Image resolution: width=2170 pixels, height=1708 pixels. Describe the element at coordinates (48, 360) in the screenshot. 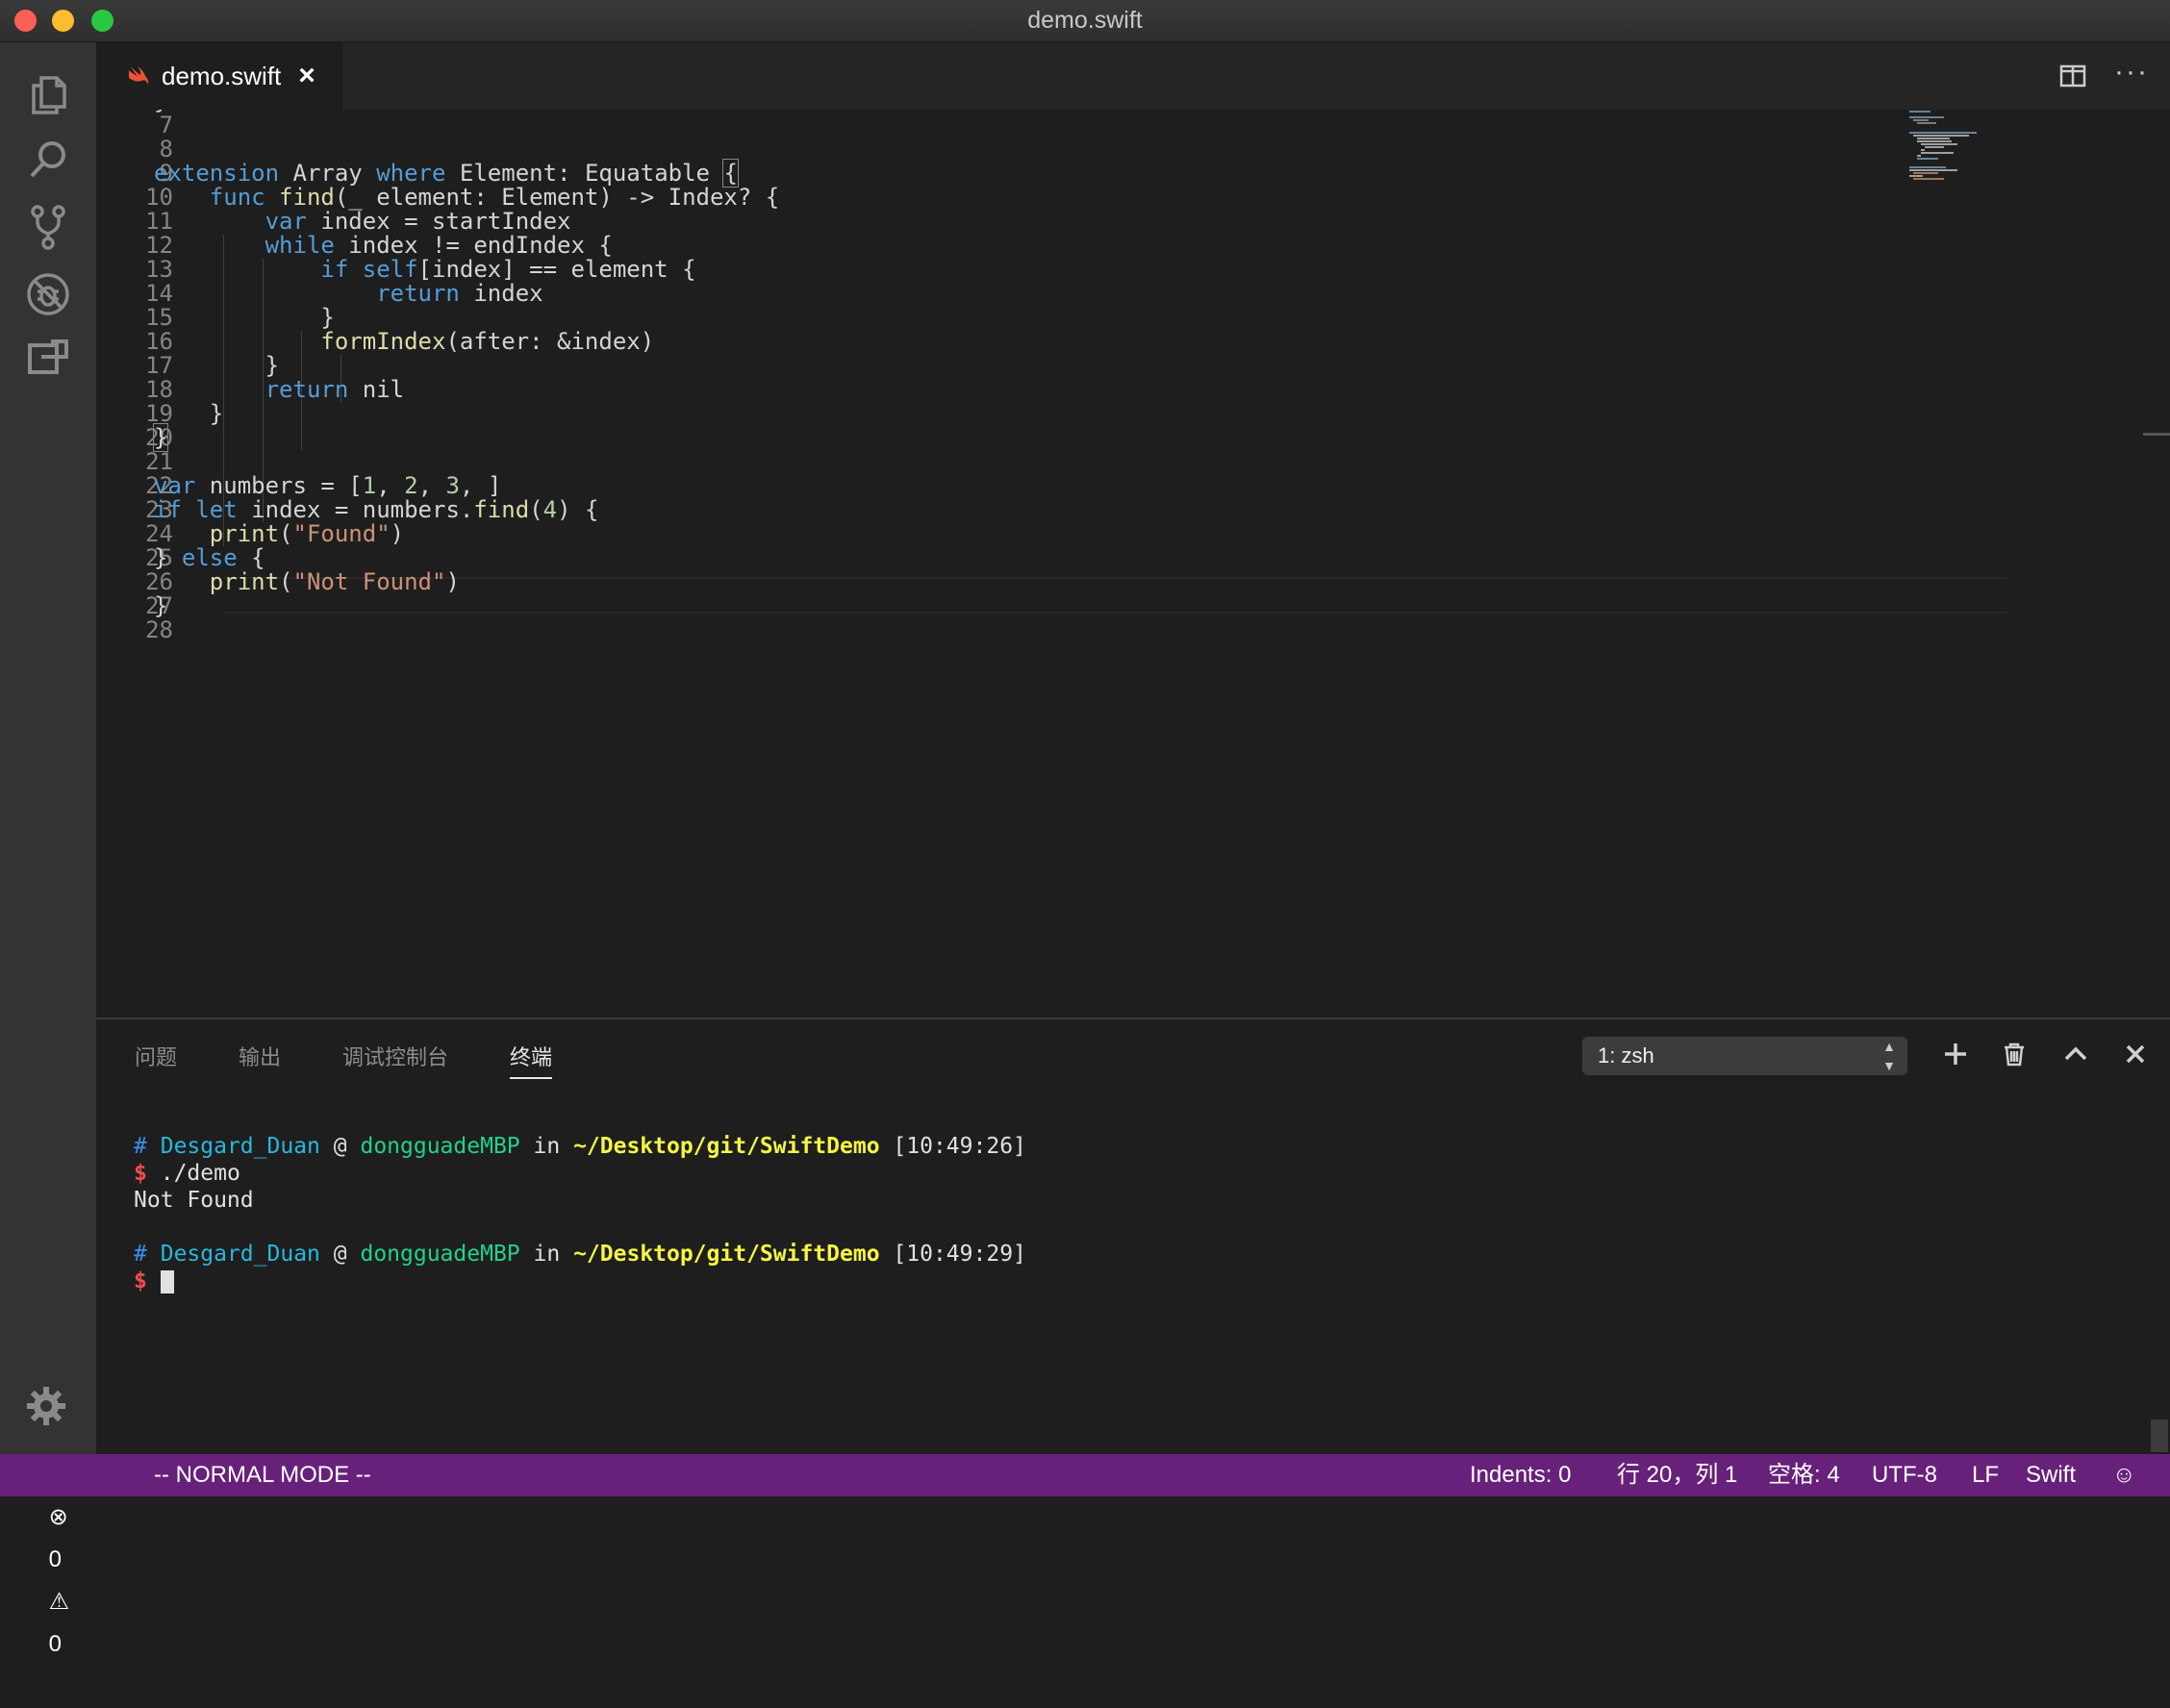

I see `extensions-icon` at that location.